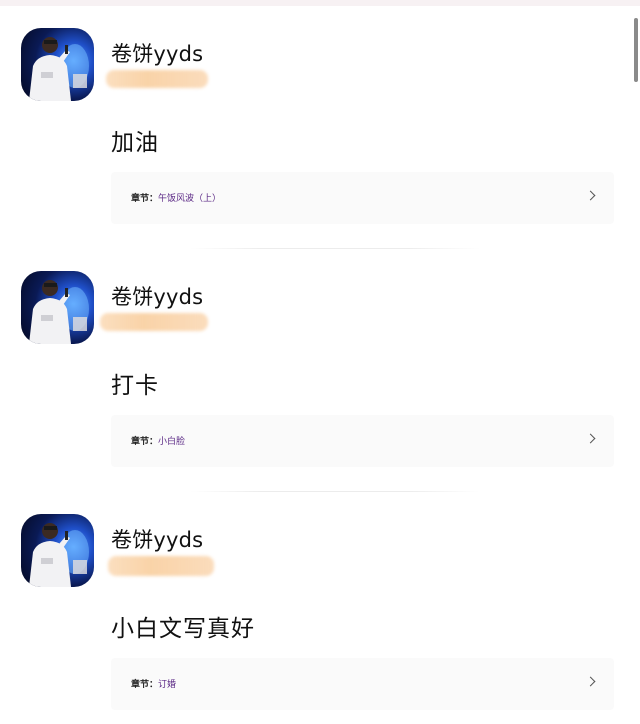  What do you see at coordinates (183, 629) in the screenshot?
I see `comment-text: 小白文写真好` at bounding box center [183, 629].